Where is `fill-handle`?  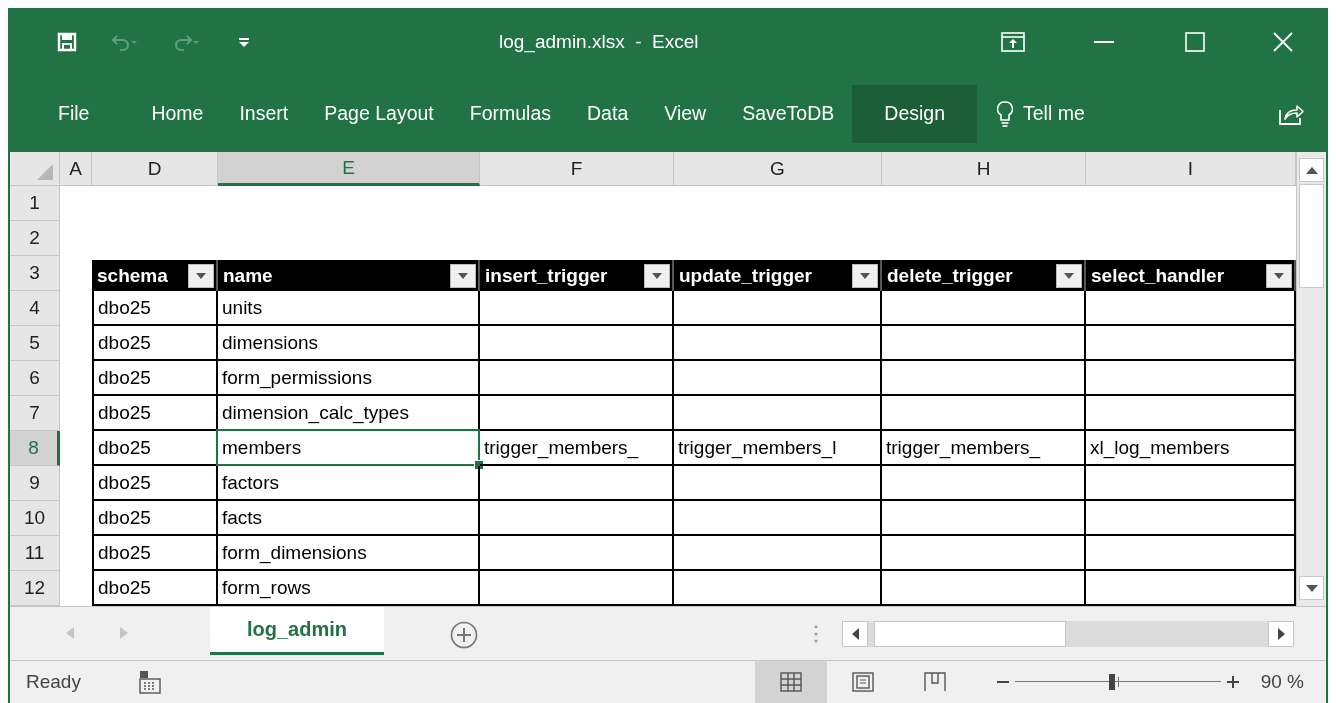 fill-handle is located at coordinates (479, 465).